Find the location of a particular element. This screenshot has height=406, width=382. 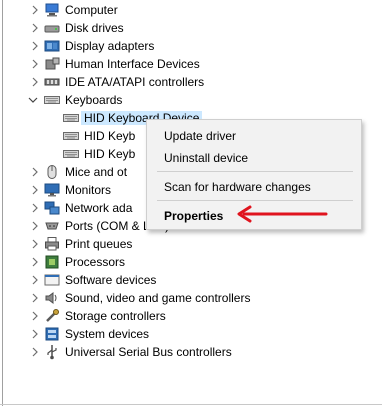

tree-item-label: Display adapters is located at coordinates (110, 46).